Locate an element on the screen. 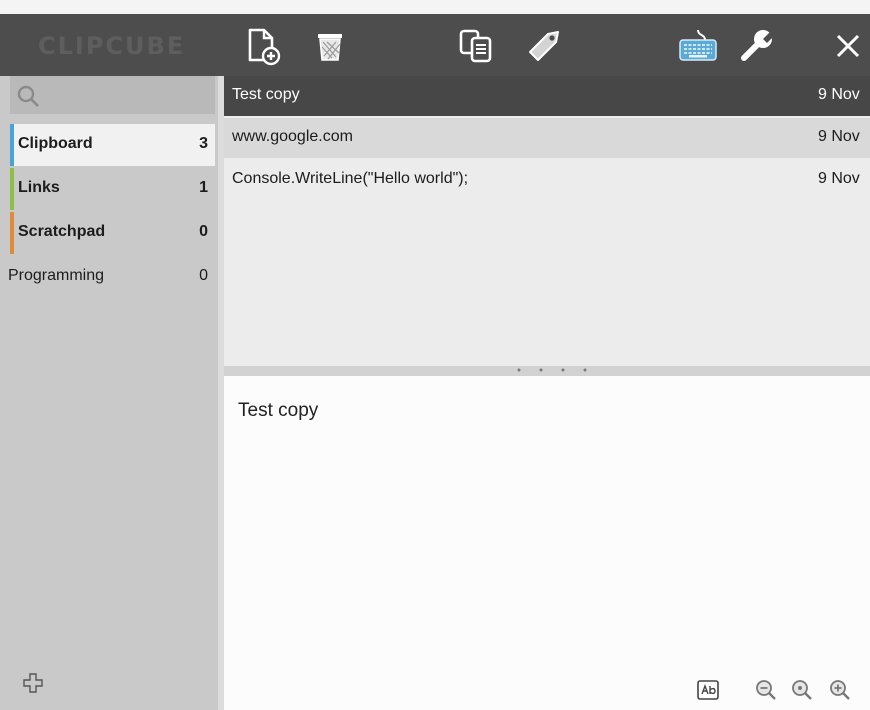 This screenshot has height=710, width=870. window-top-edge is located at coordinates (435, 7).